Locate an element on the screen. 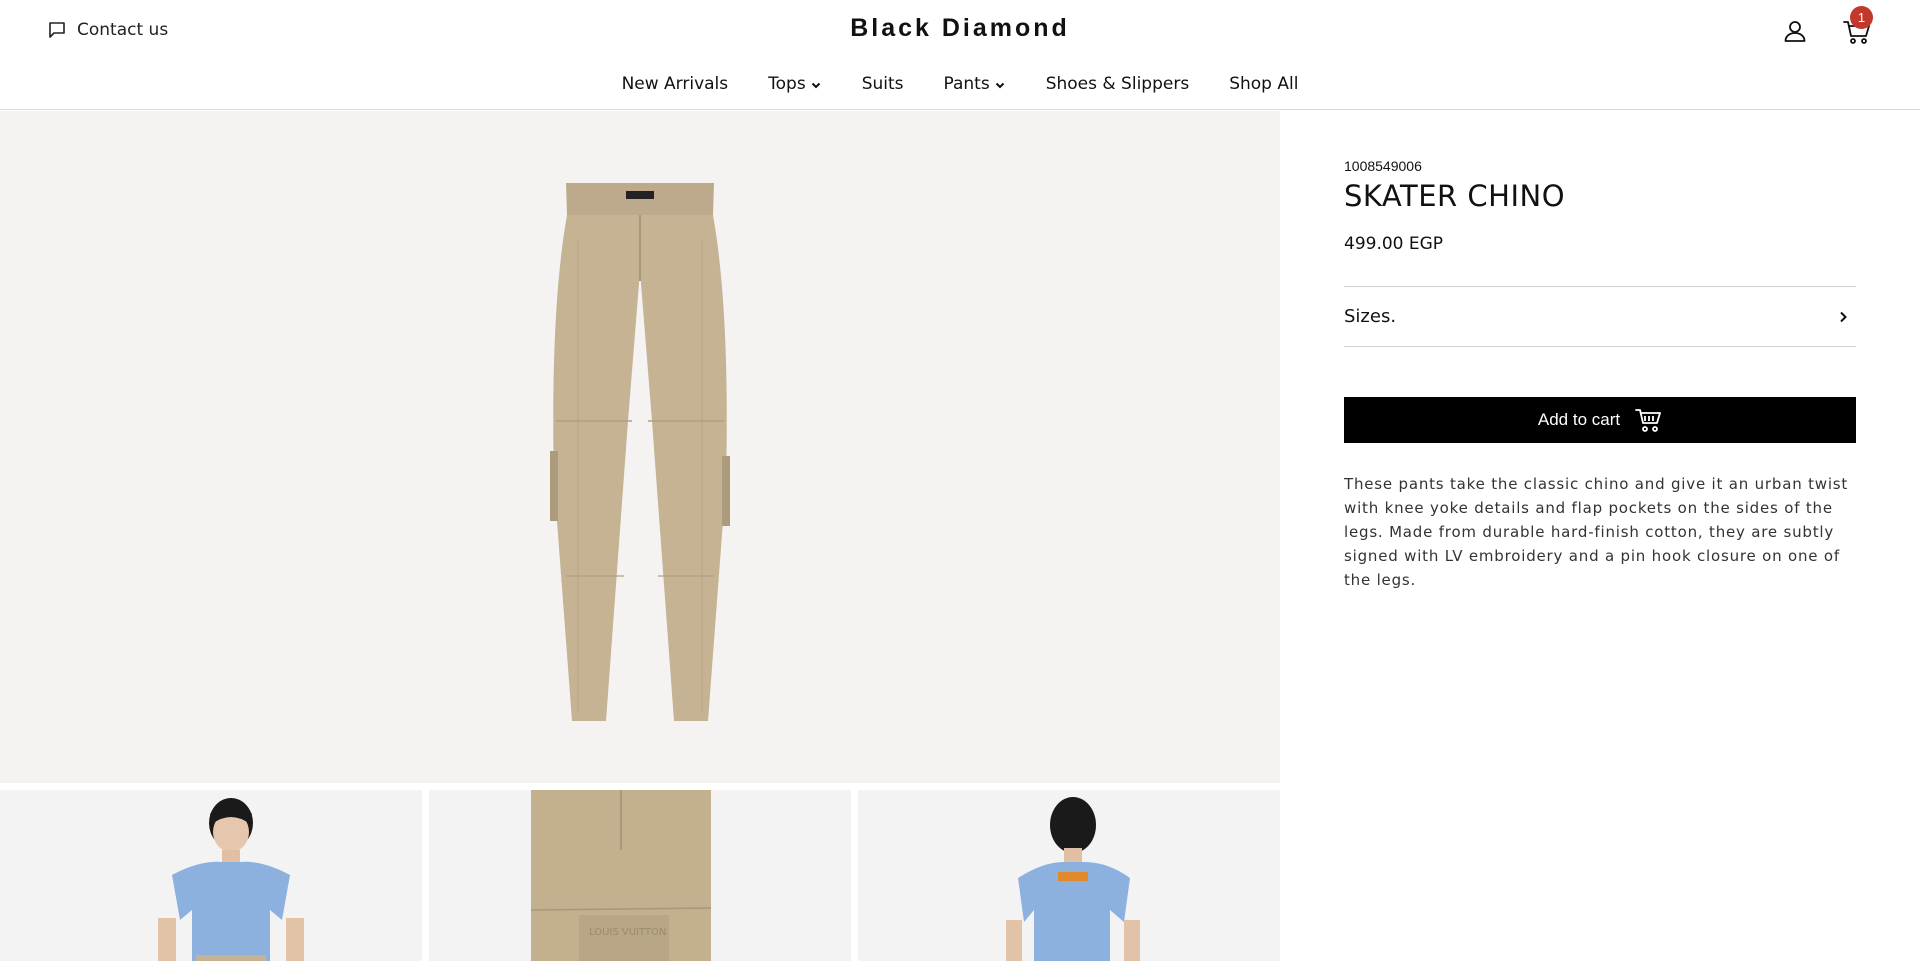 Image resolution: width=1920 pixels, height=961 pixels. nav-new-arrivals: New Arrivals is located at coordinates (675, 84).